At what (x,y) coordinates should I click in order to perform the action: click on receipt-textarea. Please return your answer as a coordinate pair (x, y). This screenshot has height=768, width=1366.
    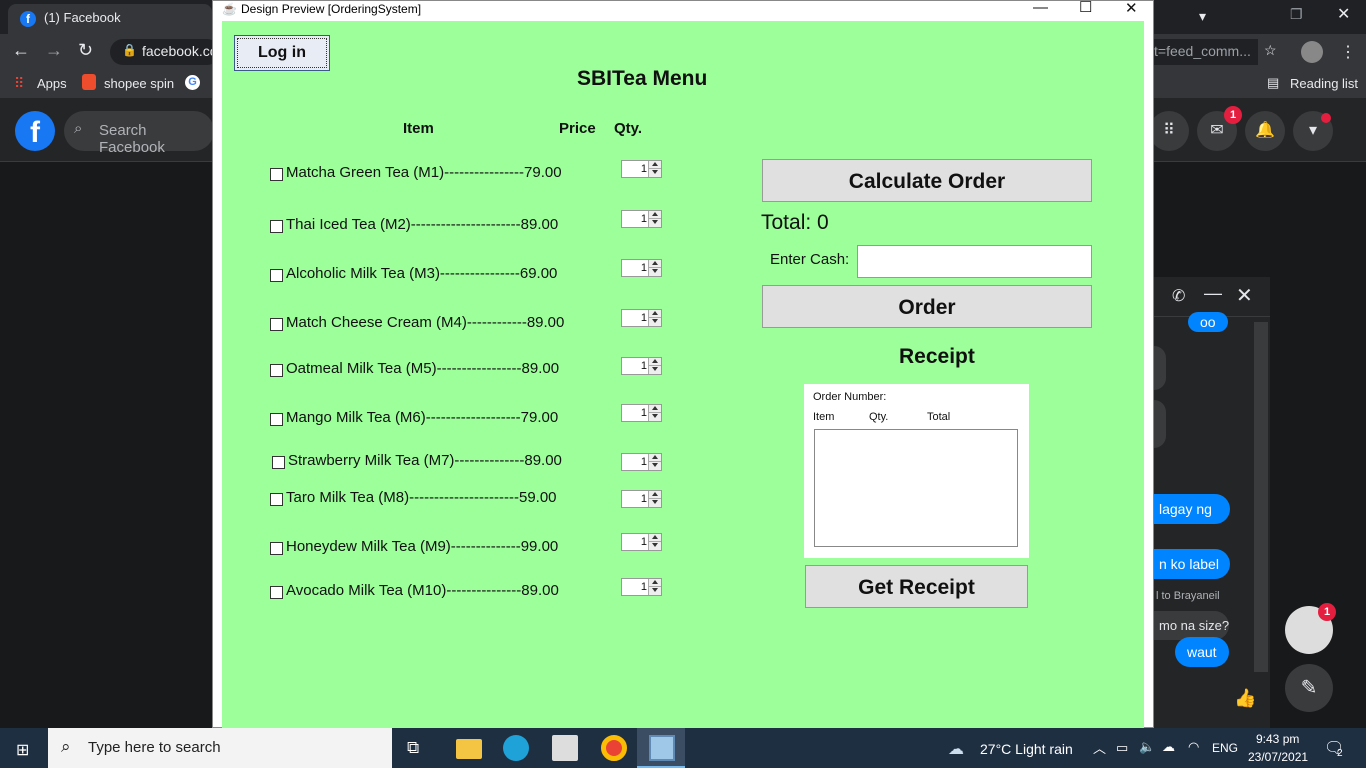
    Looking at the image, I should click on (916, 488).